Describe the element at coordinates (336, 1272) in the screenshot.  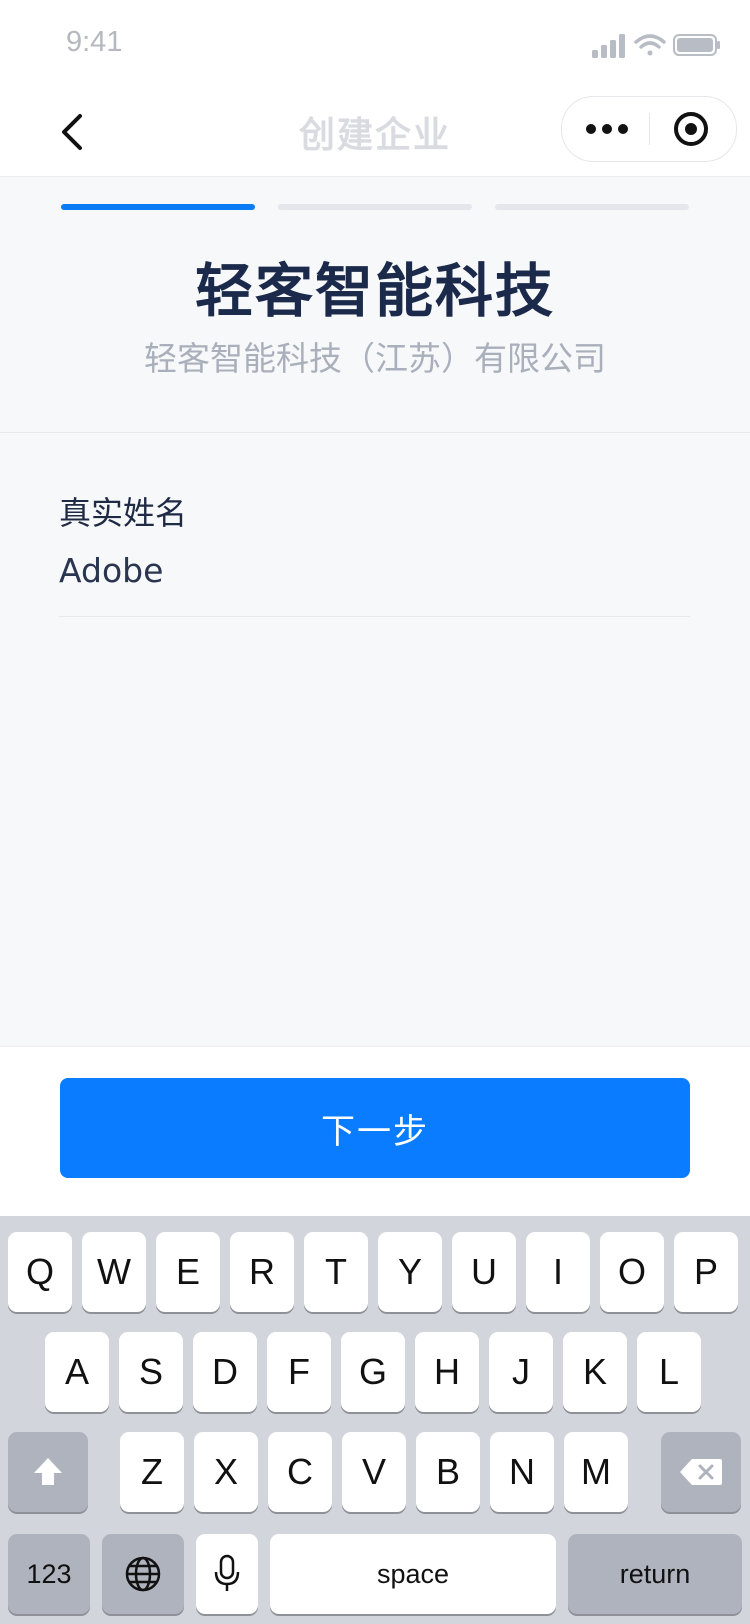
I see `key-t: T` at that location.